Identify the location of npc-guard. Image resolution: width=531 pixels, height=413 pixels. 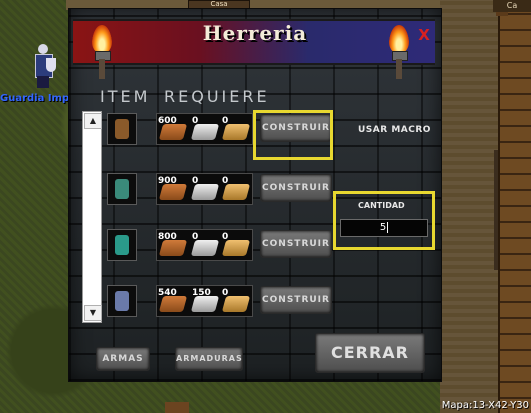
(43, 66).